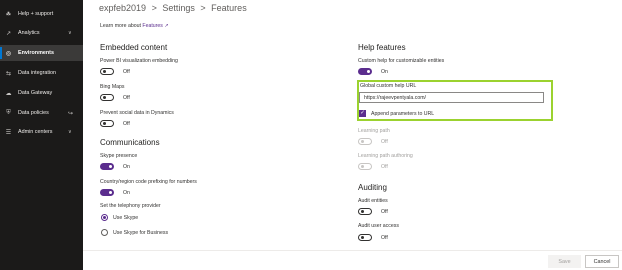 This screenshot has width=622, height=270. I want to click on nav-item-label: Analytics, so click(29, 33).